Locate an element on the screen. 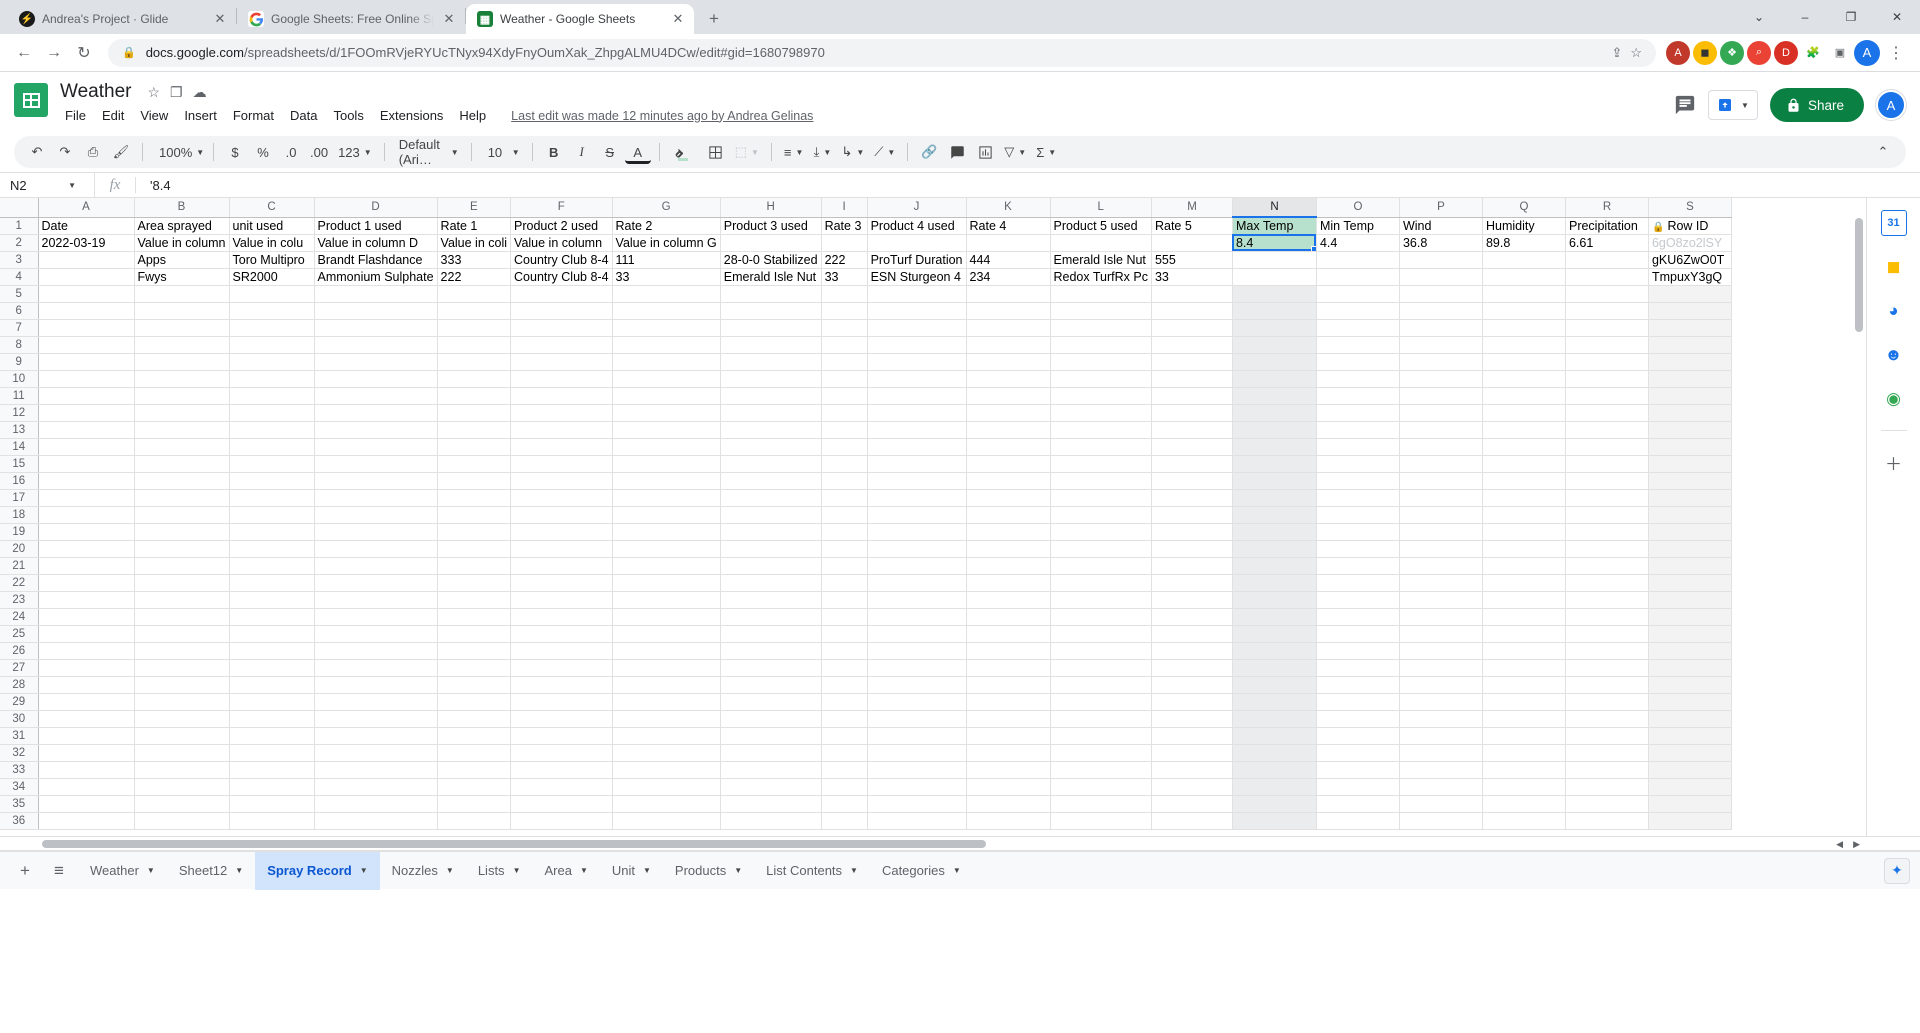  cell-G8 is located at coordinates (666, 345).